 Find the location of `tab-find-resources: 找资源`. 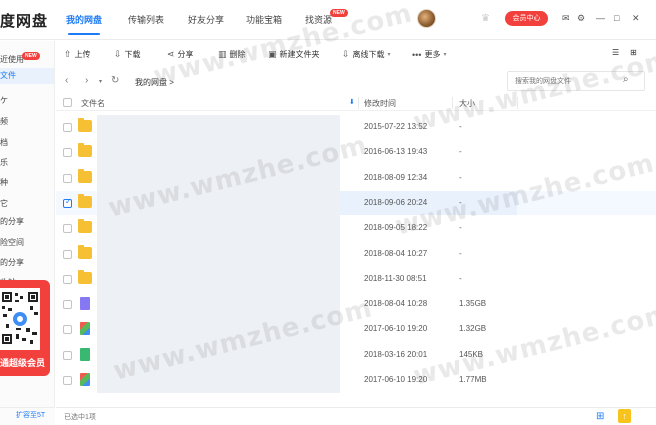

tab-find-resources: 找资源 is located at coordinates (318, 19).